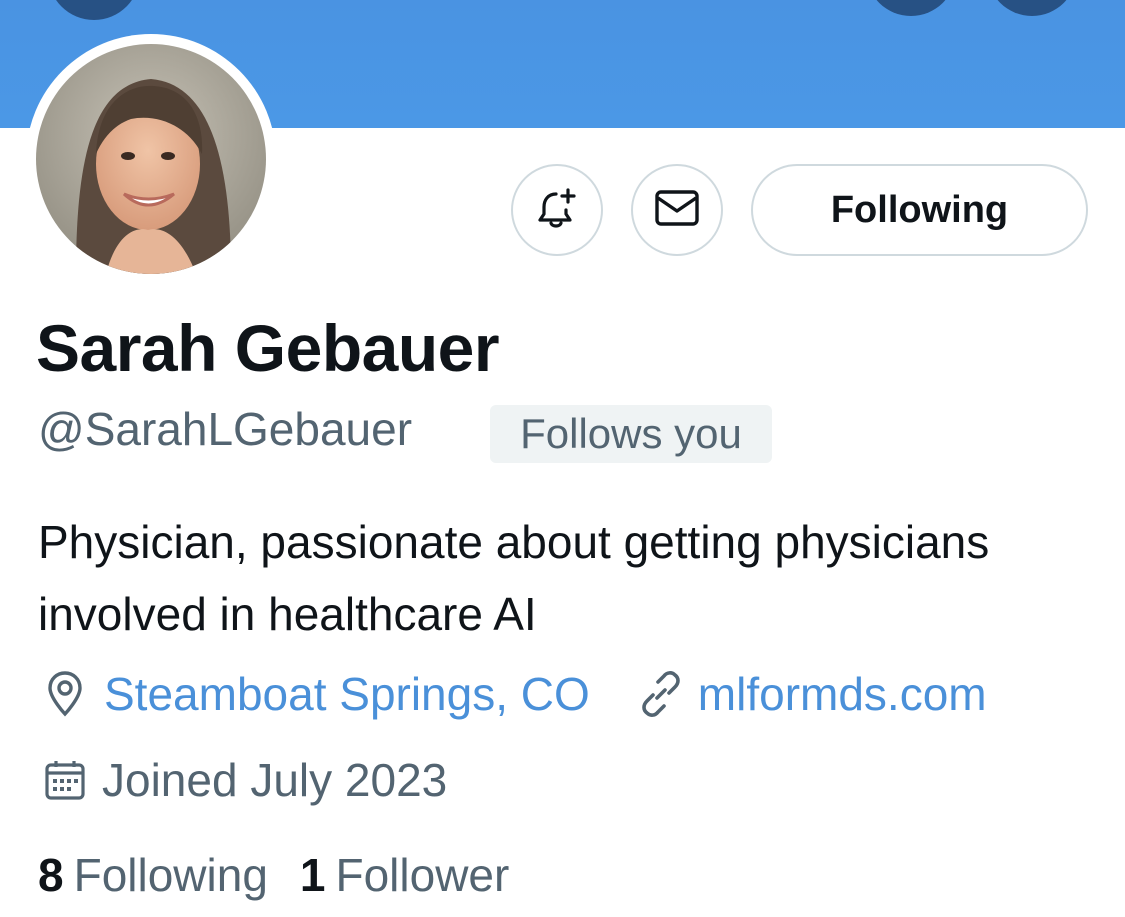 This screenshot has width=1125, height=917. I want to click on envelope-icon, so click(677, 210).